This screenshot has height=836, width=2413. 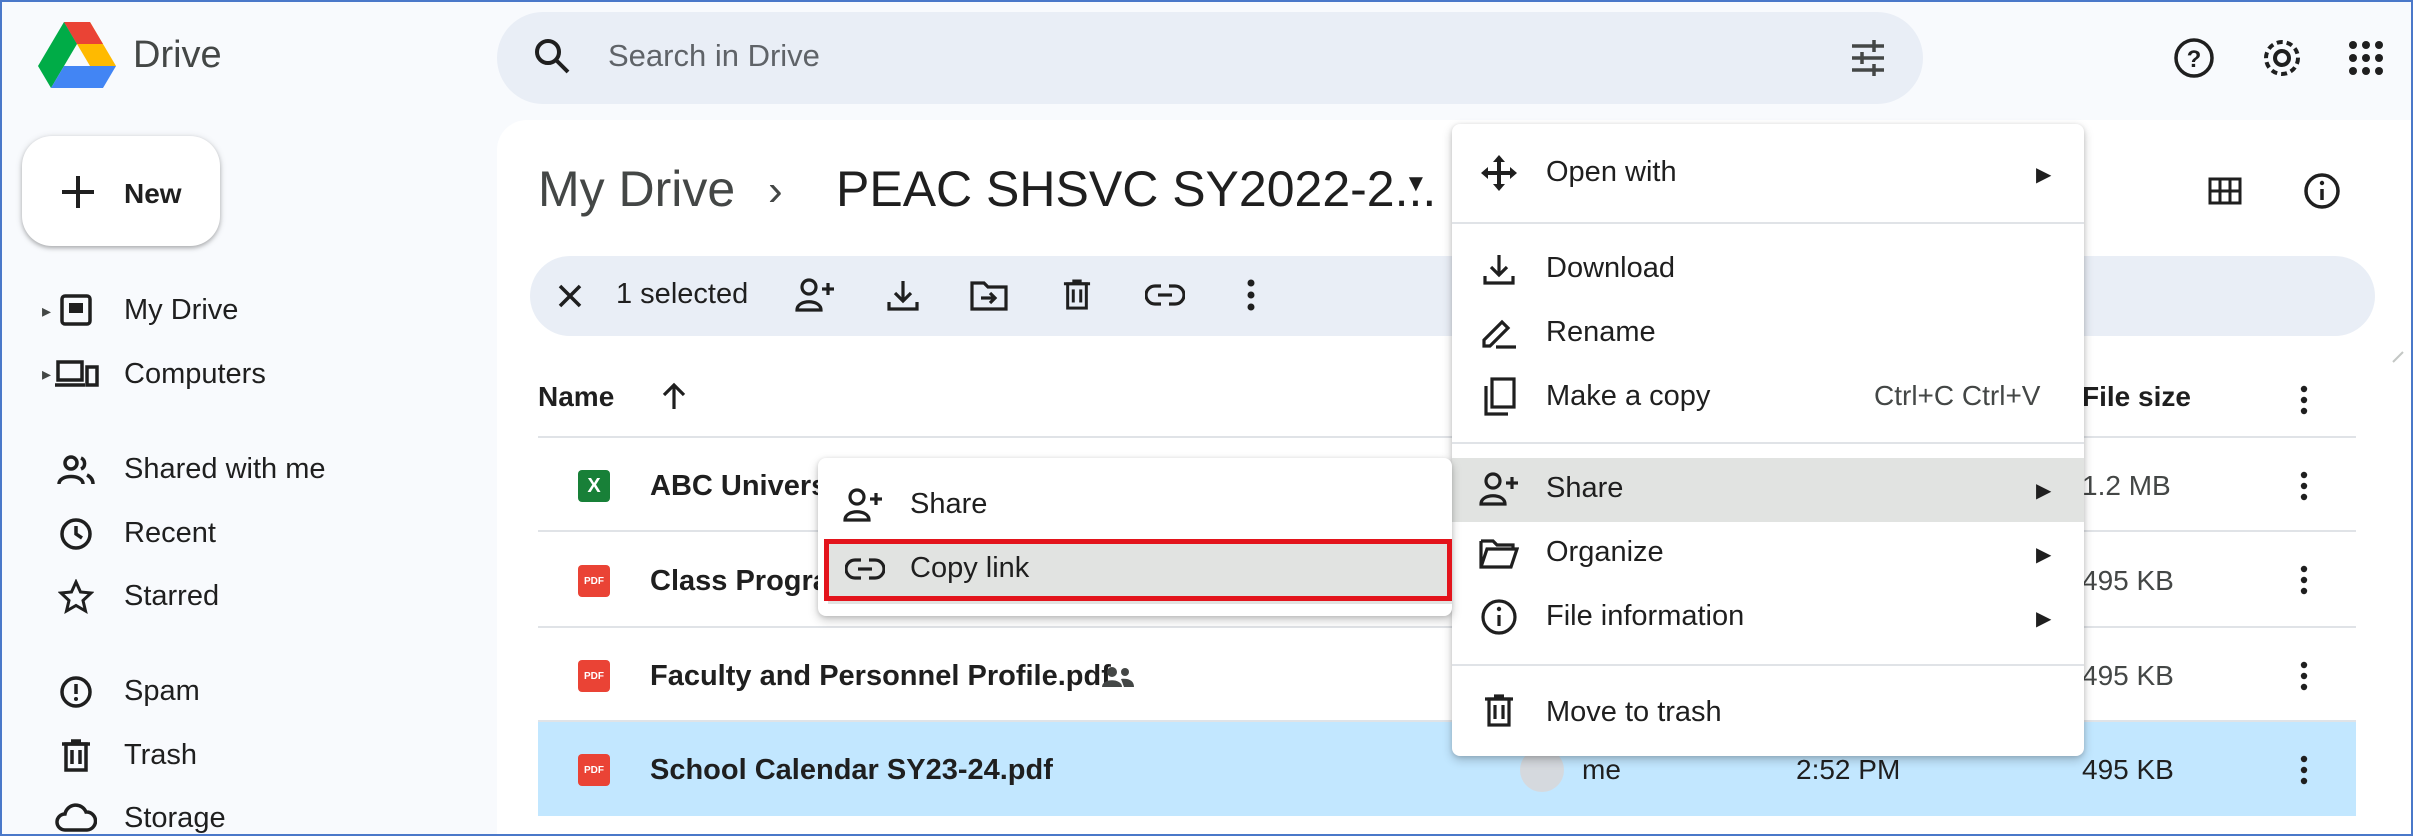 What do you see at coordinates (46, 311) in the screenshot?
I see `expand-my-drive-icon: ▸` at bounding box center [46, 311].